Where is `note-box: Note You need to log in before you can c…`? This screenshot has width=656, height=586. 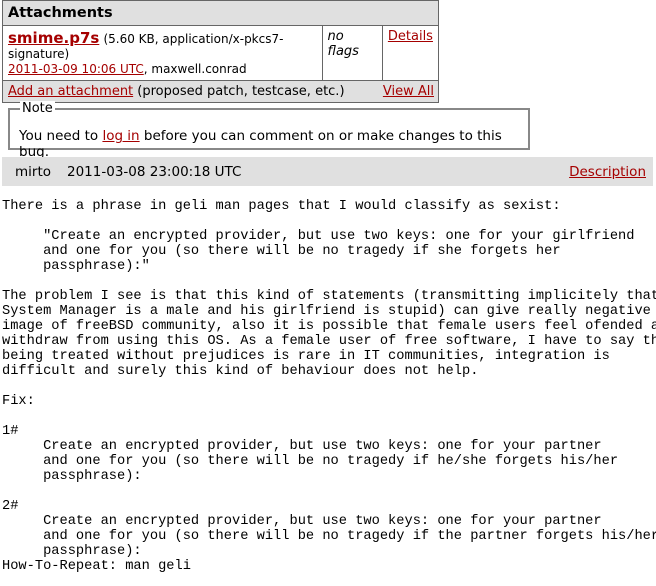 note-box: Note You need to log in before you can c… is located at coordinates (269, 130).